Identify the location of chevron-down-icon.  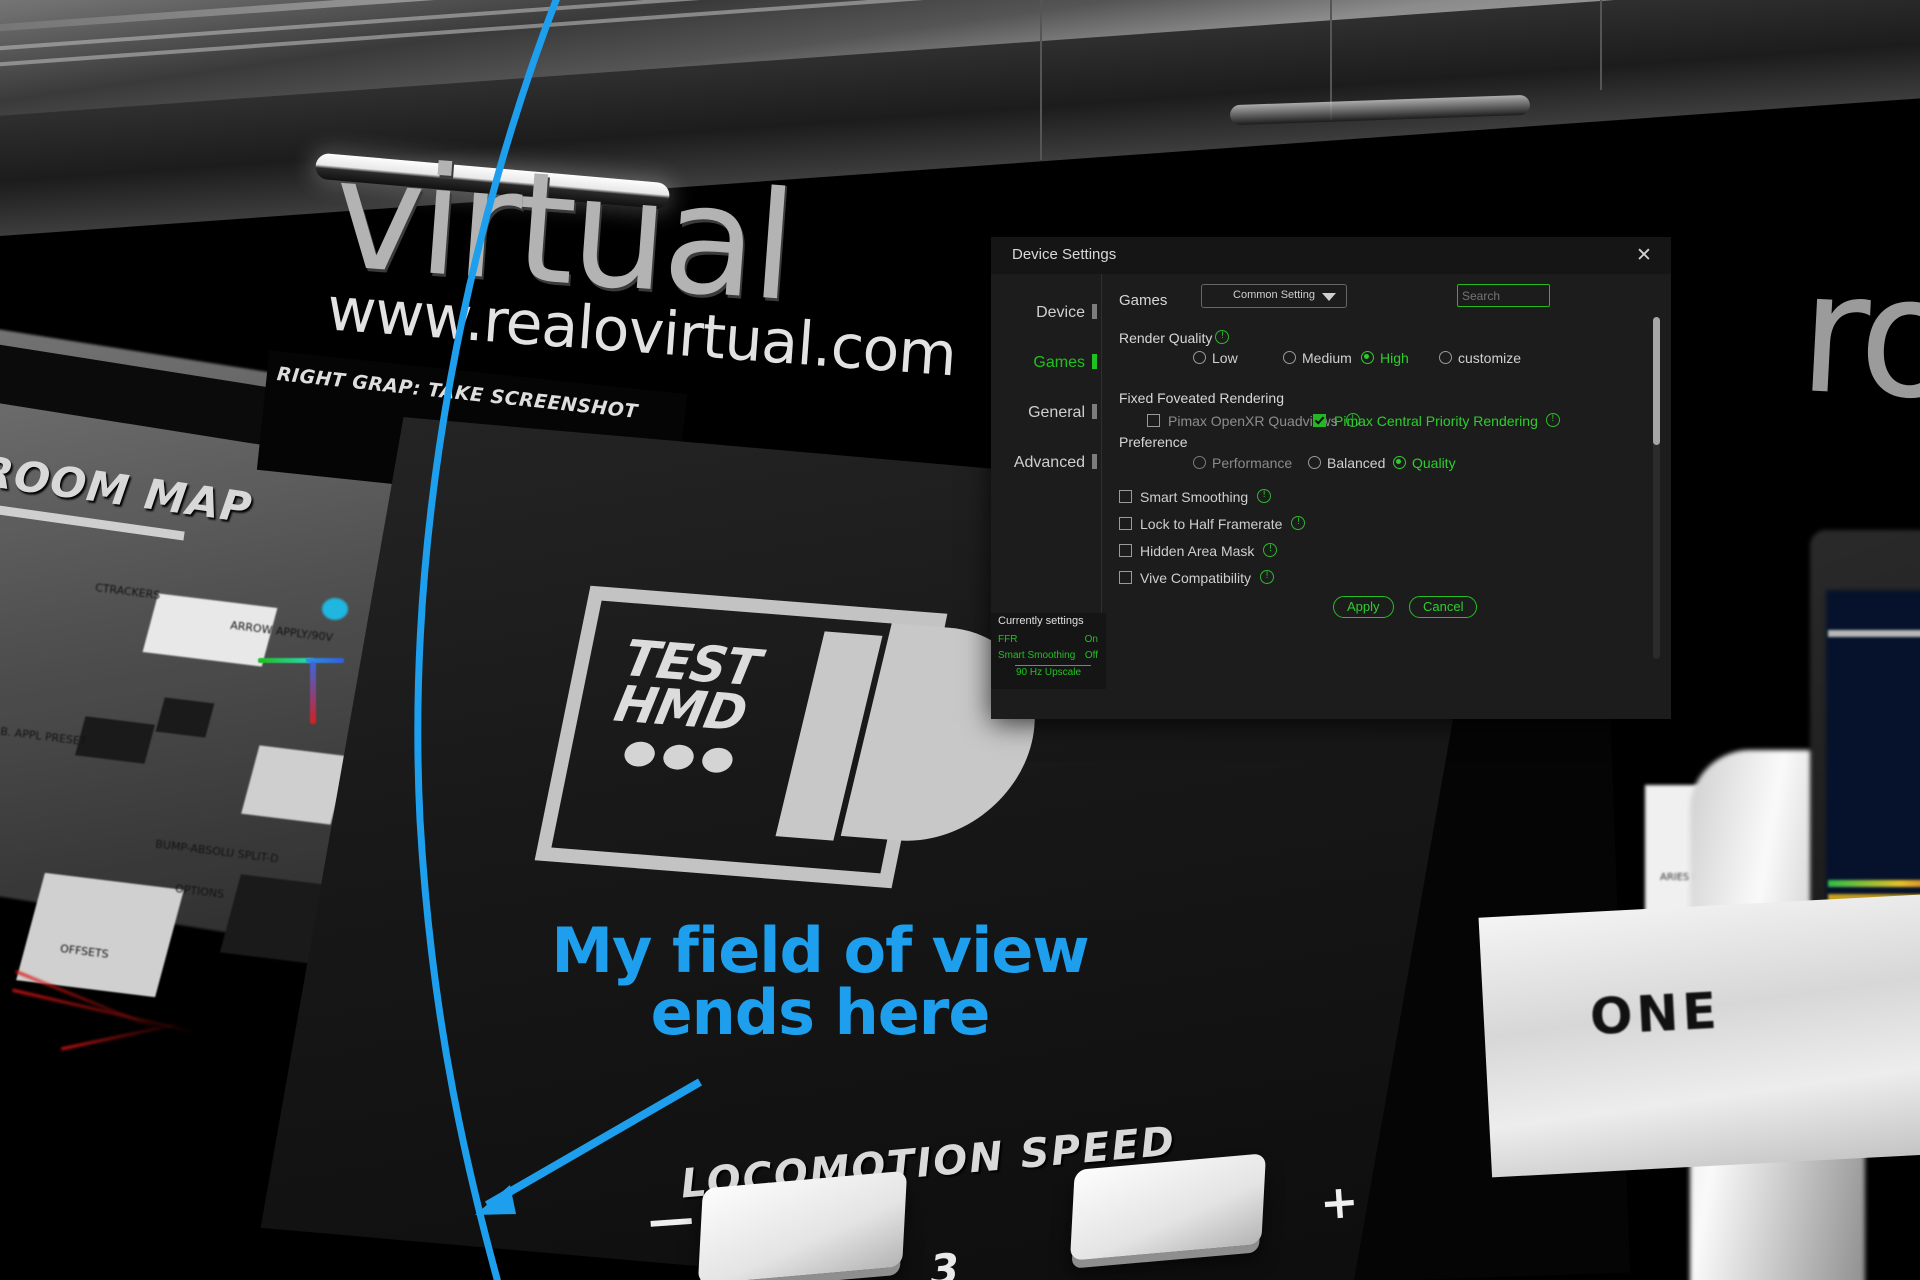
(1329, 297).